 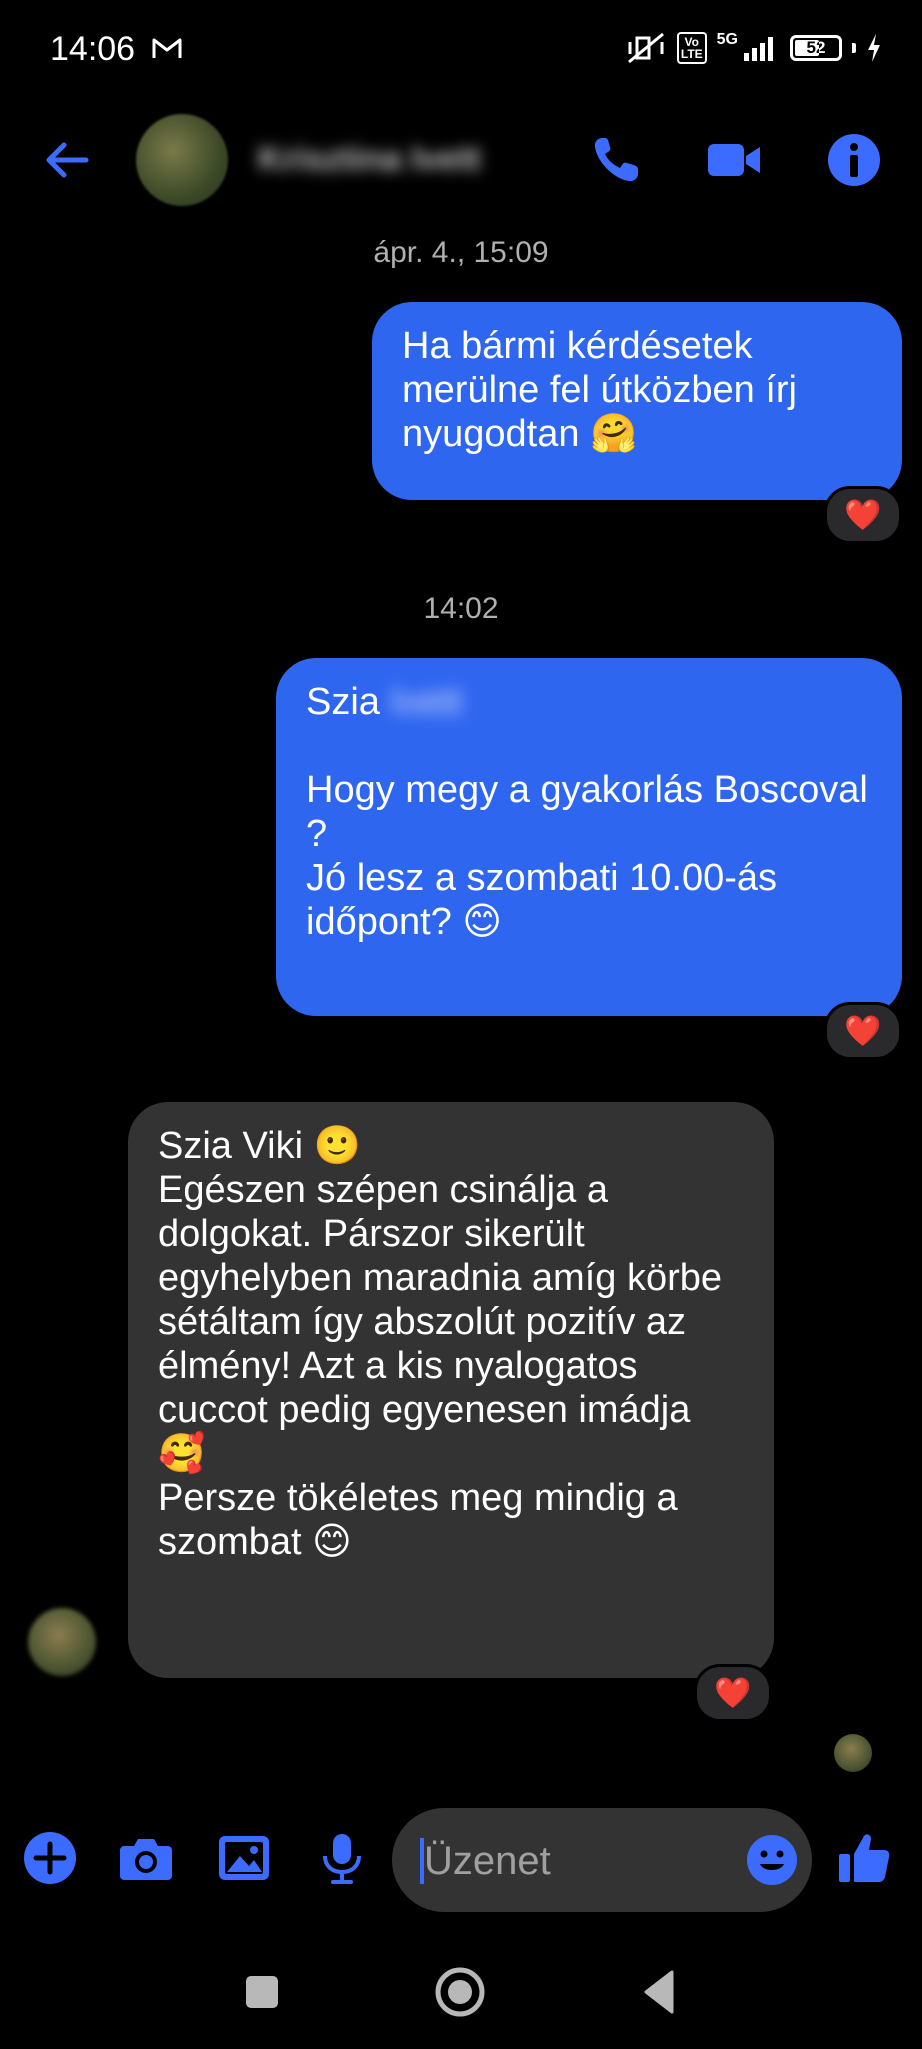 What do you see at coordinates (342, 1858) in the screenshot?
I see `microphone-icon` at bounding box center [342, 1858].